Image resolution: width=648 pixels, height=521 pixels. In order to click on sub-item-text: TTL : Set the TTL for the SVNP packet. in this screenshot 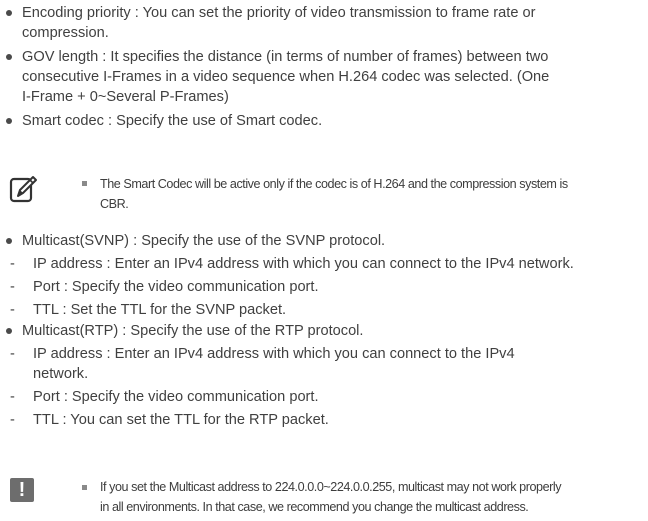, I will do `click(160, 310)`.